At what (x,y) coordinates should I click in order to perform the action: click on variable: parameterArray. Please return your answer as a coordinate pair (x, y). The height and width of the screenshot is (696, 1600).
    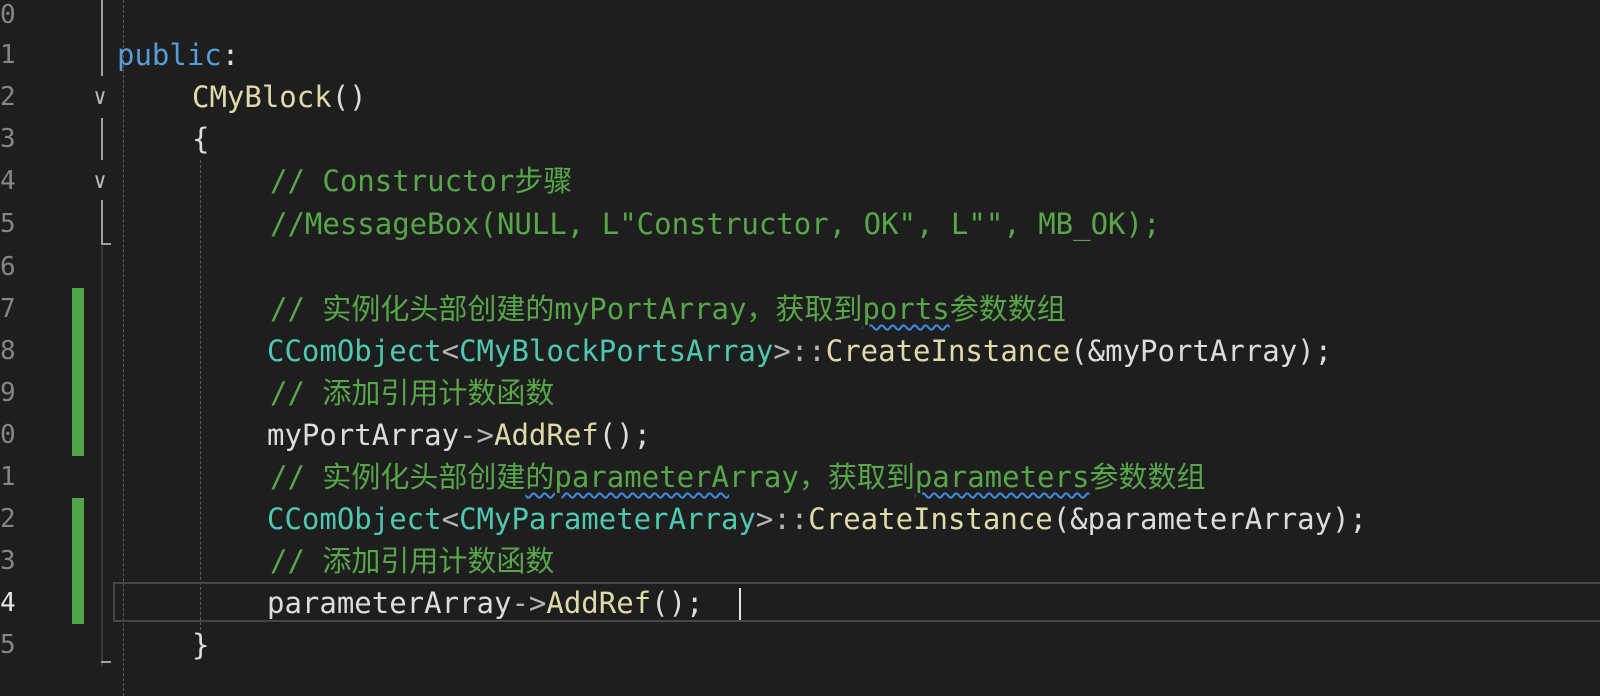
    Looking at the image, I should click on (389, 603).